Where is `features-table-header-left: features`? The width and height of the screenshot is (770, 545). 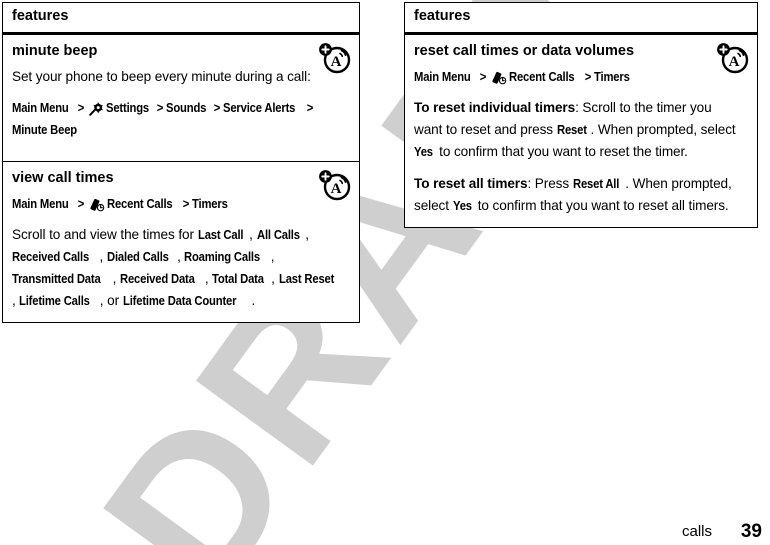 features-table-header-left: features is located at coordinates (181, 19).